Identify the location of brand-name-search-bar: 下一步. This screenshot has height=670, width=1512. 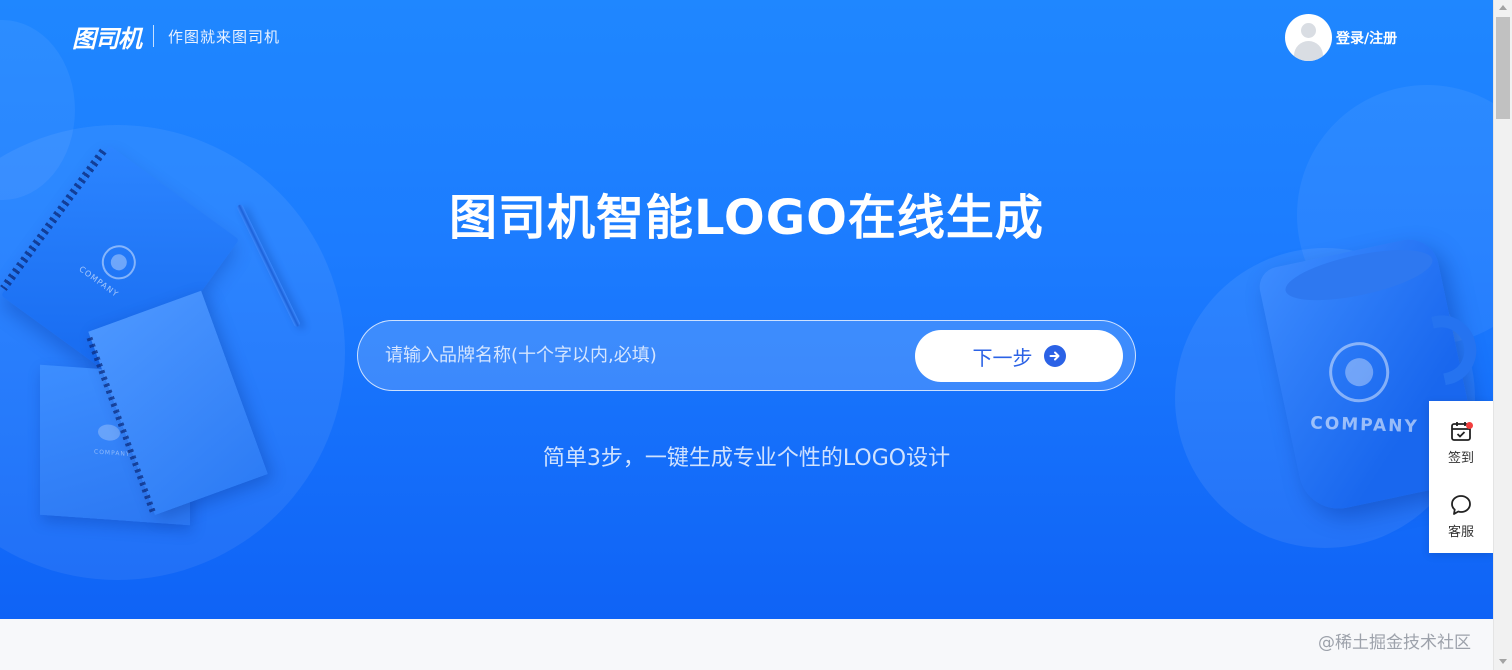
(746, 355).